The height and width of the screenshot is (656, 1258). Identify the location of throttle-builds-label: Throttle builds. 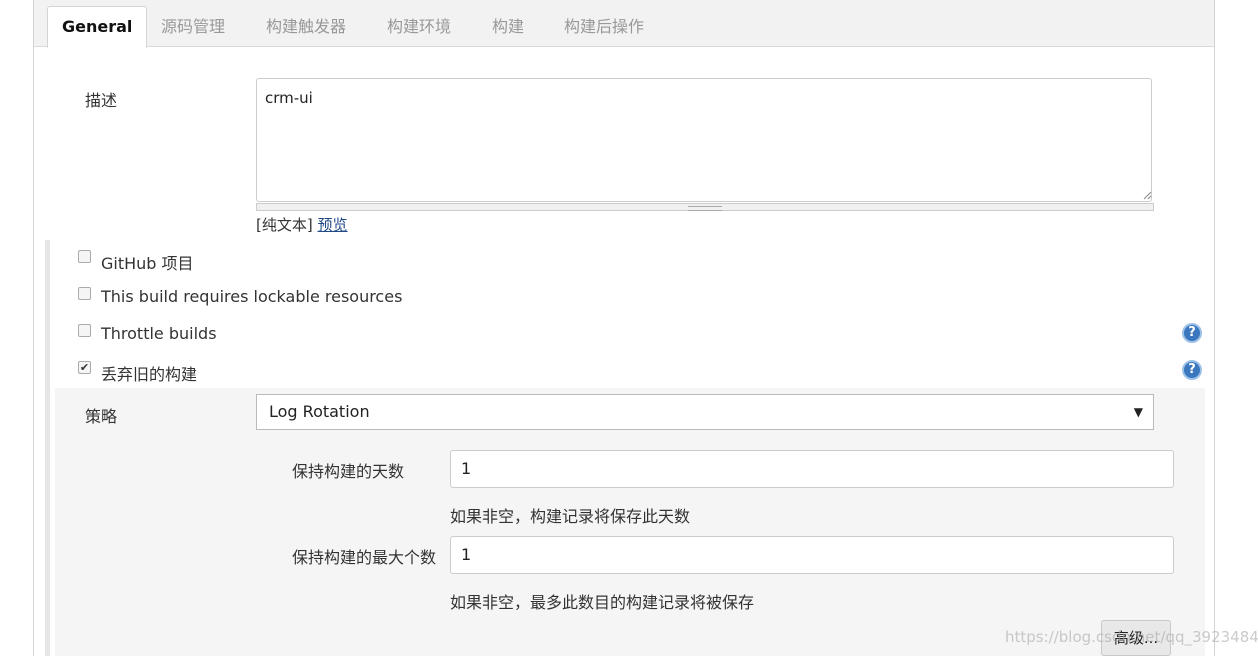
(159, 333).